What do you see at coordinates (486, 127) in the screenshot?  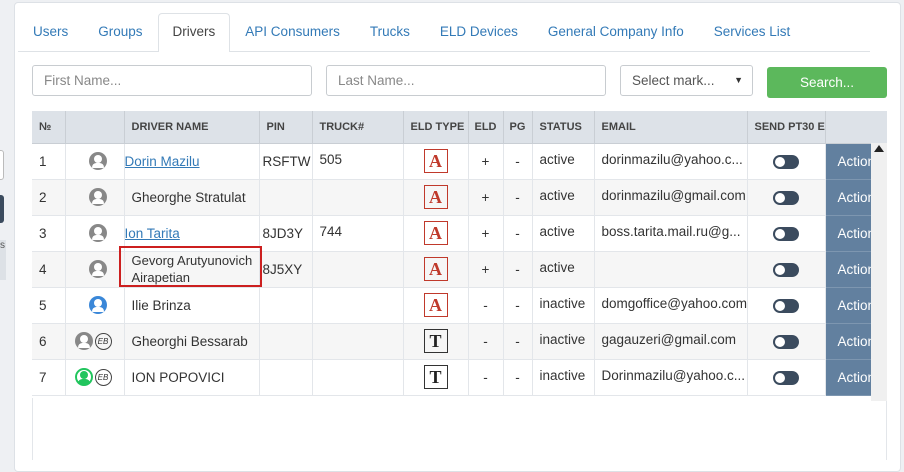 I see `col-eld: ELD` at bounding box center [486, 127].